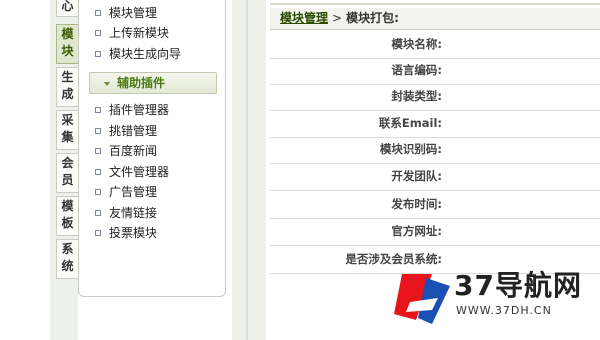 This screenshot has height=340, width=600. I want to click on form-label: 语言编码:, so click(416, 70).